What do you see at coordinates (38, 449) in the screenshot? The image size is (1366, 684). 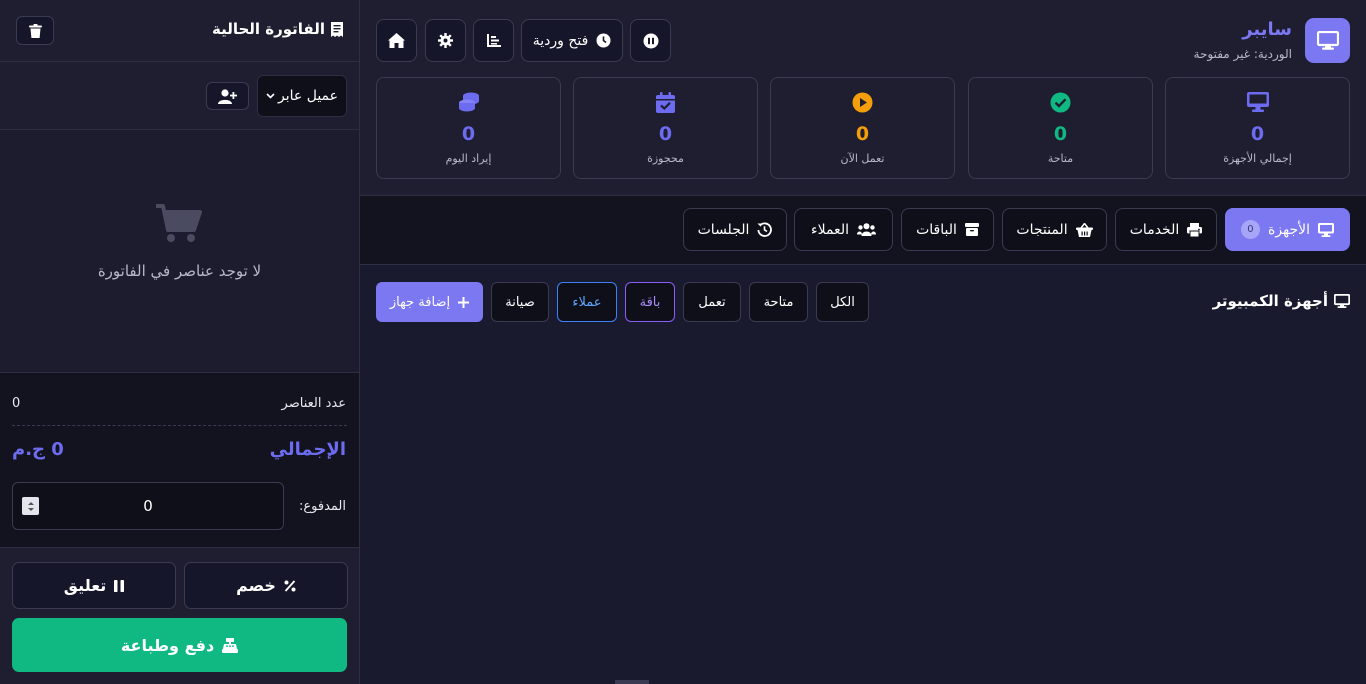 I see `total-value: 0 ج.م` at bounding box center [38, 449].